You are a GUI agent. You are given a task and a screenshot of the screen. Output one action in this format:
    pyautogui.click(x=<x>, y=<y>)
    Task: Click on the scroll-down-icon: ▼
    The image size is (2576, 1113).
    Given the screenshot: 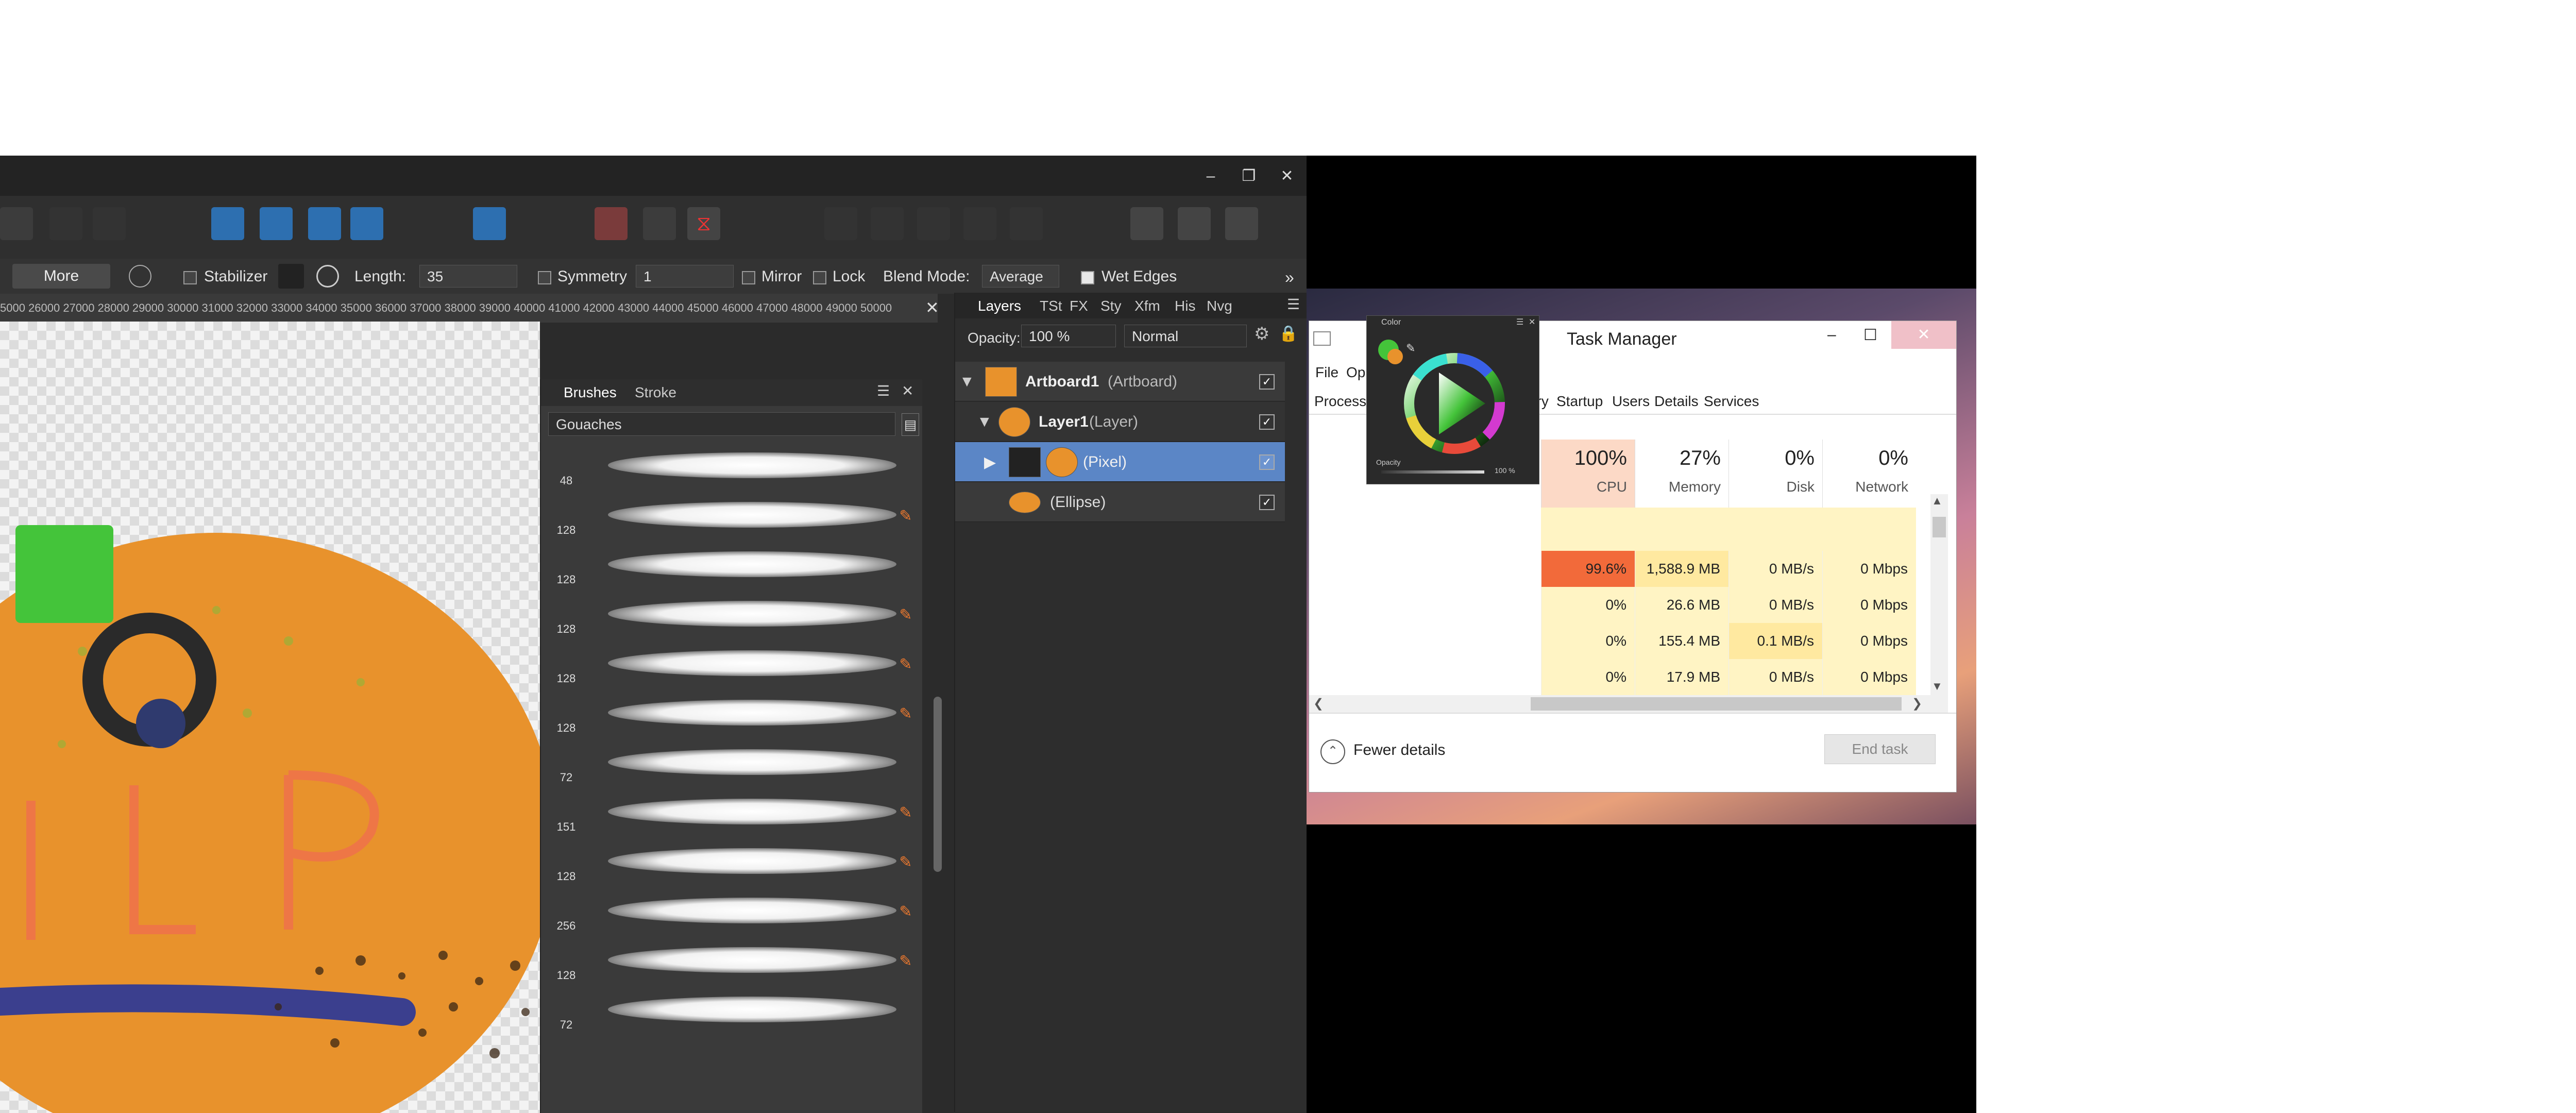 What is the action you would take?
    pyautogui.click(x=1937, y=686)
    